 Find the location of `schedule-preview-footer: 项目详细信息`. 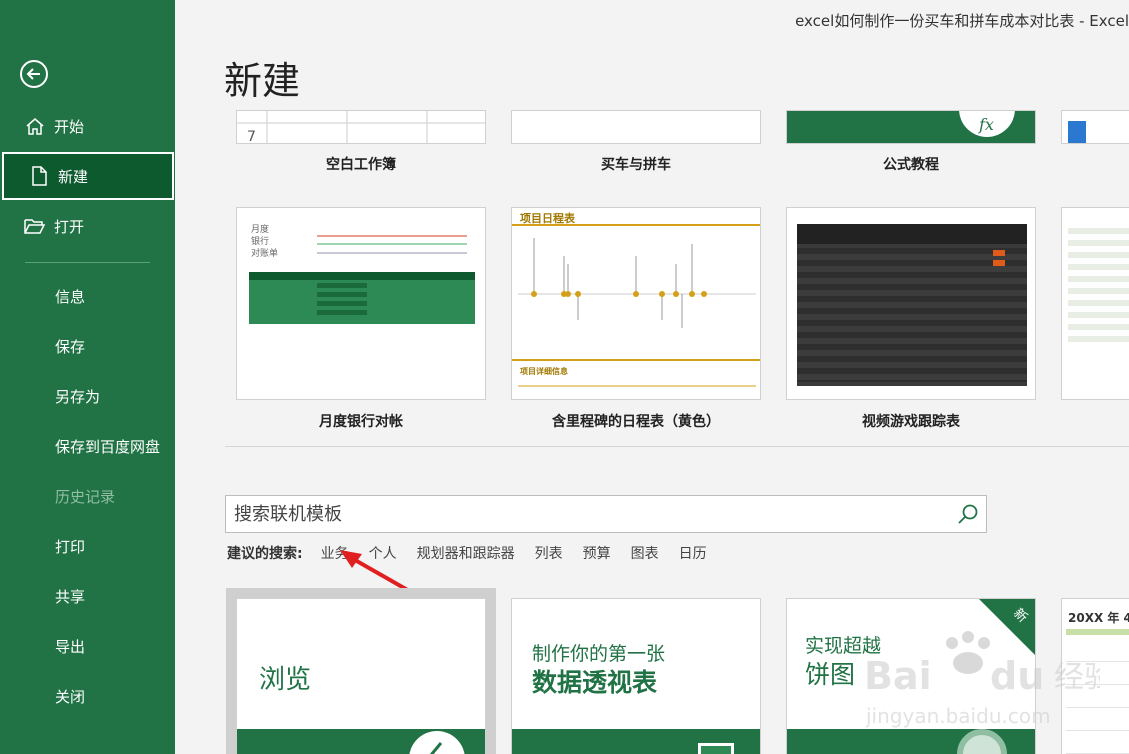

schedule-preview-footer: 项目详细信息 is located at coordinates (544, 371).